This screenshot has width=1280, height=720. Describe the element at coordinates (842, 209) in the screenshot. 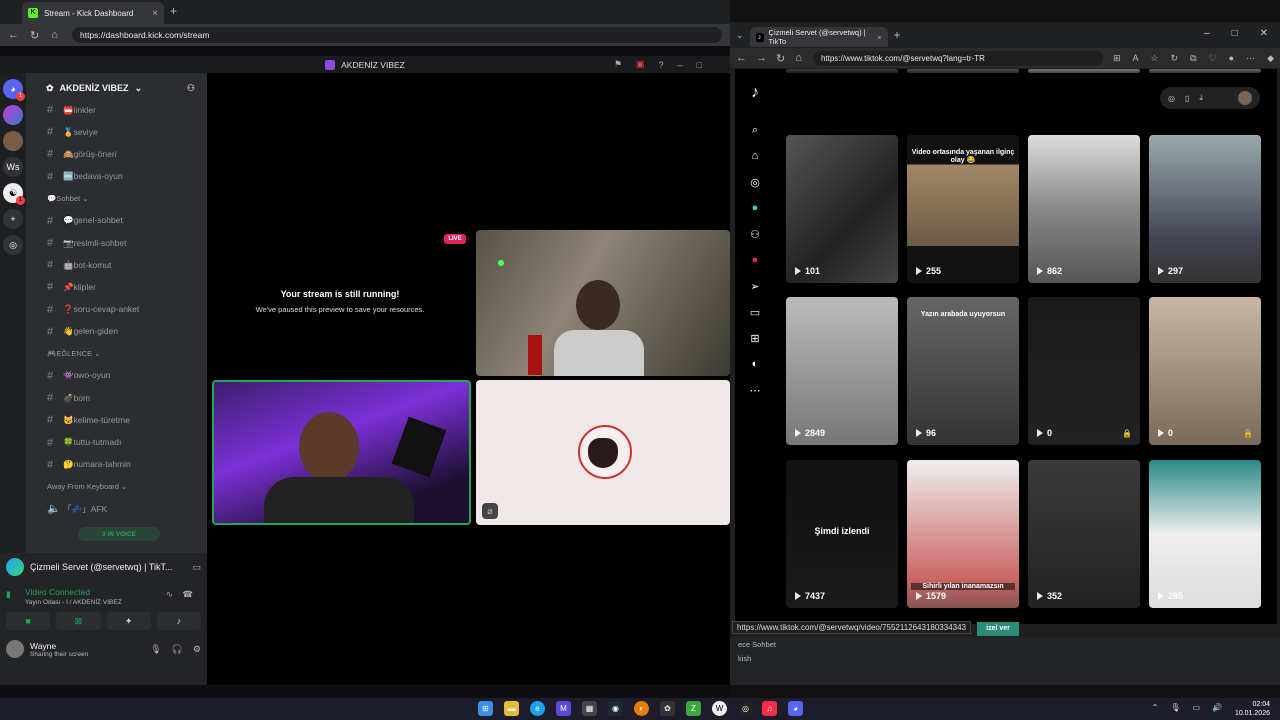

I see `video-tile: 101` at that location.